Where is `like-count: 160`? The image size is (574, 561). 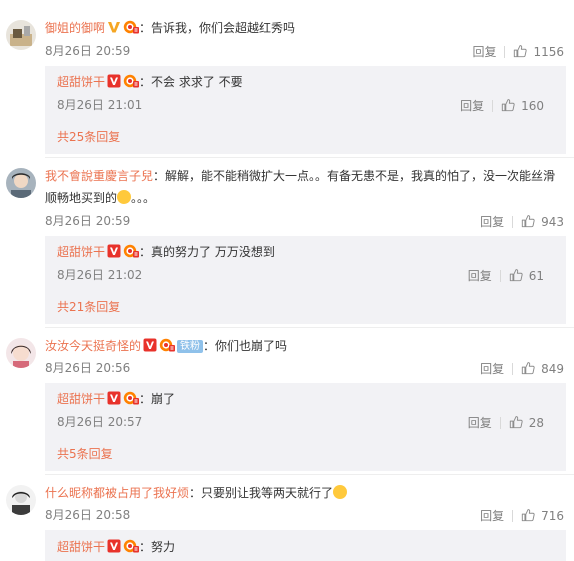 like-count: 160 is located at coordinates (532, 106).